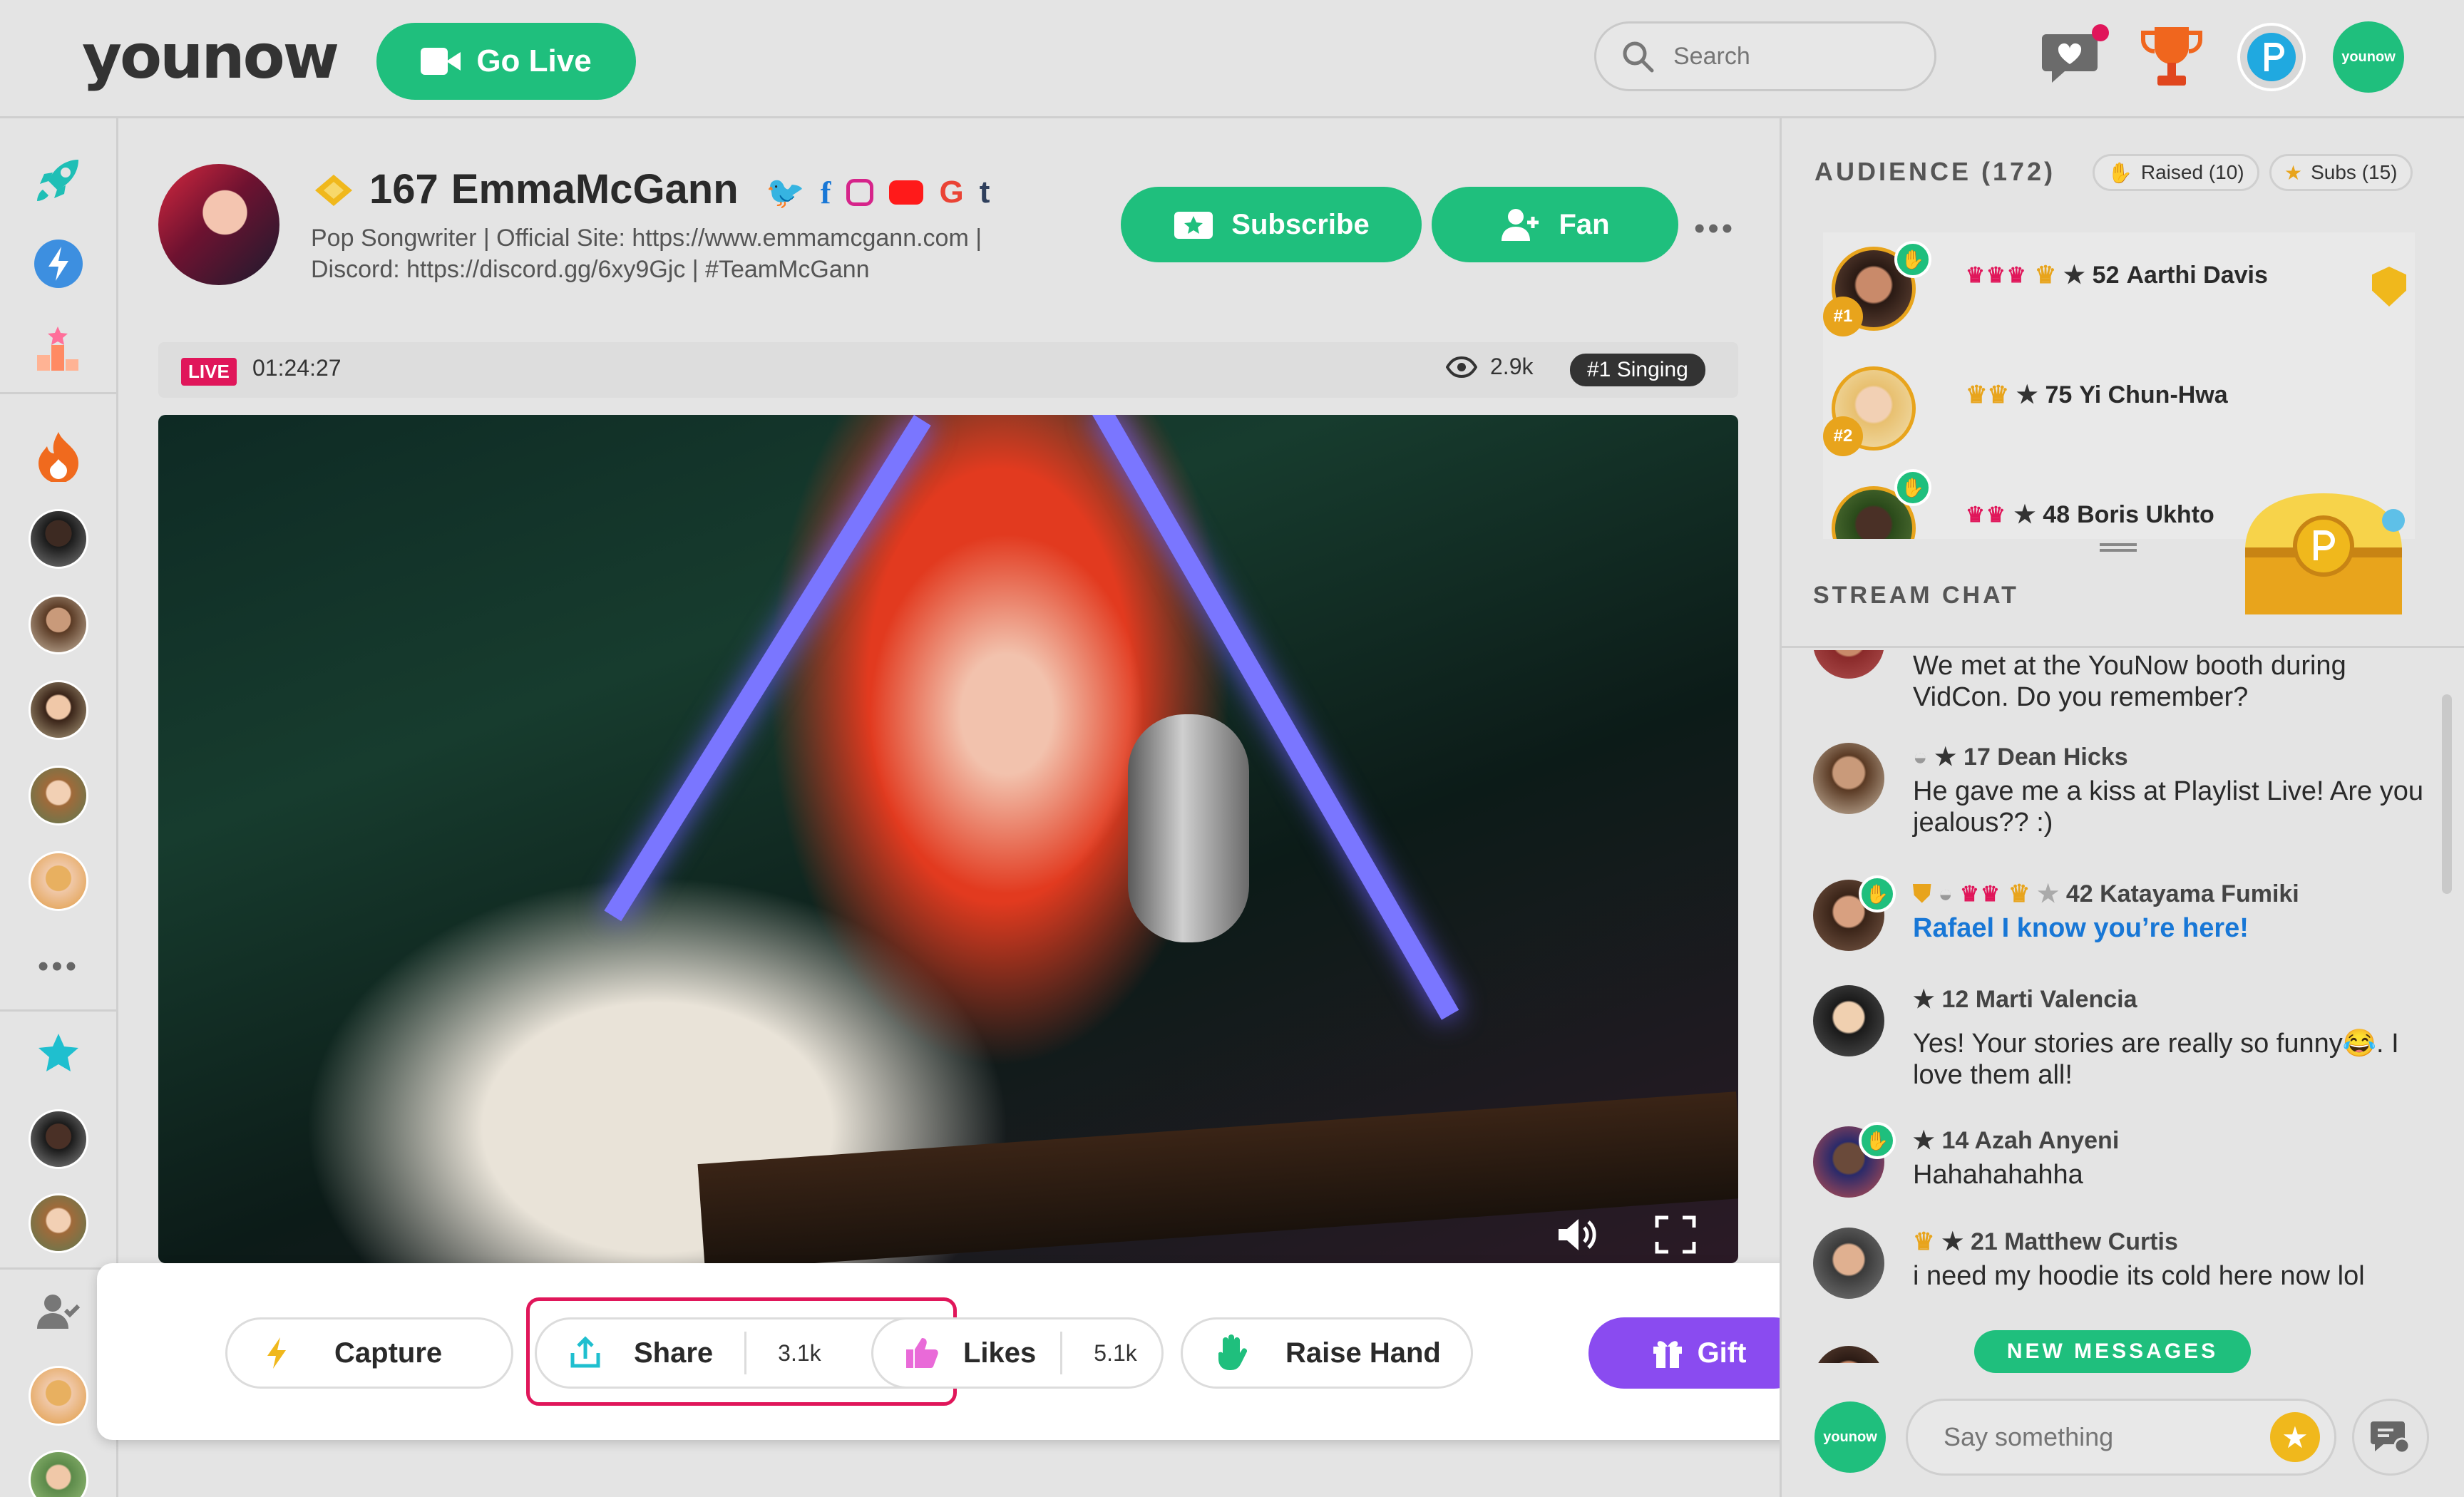 This screenshot has height=1497, width=2464. What do you see at coordinates (2074, 57) in the screenshot?
I see `activity-button` at bounding box center [2074, 57].